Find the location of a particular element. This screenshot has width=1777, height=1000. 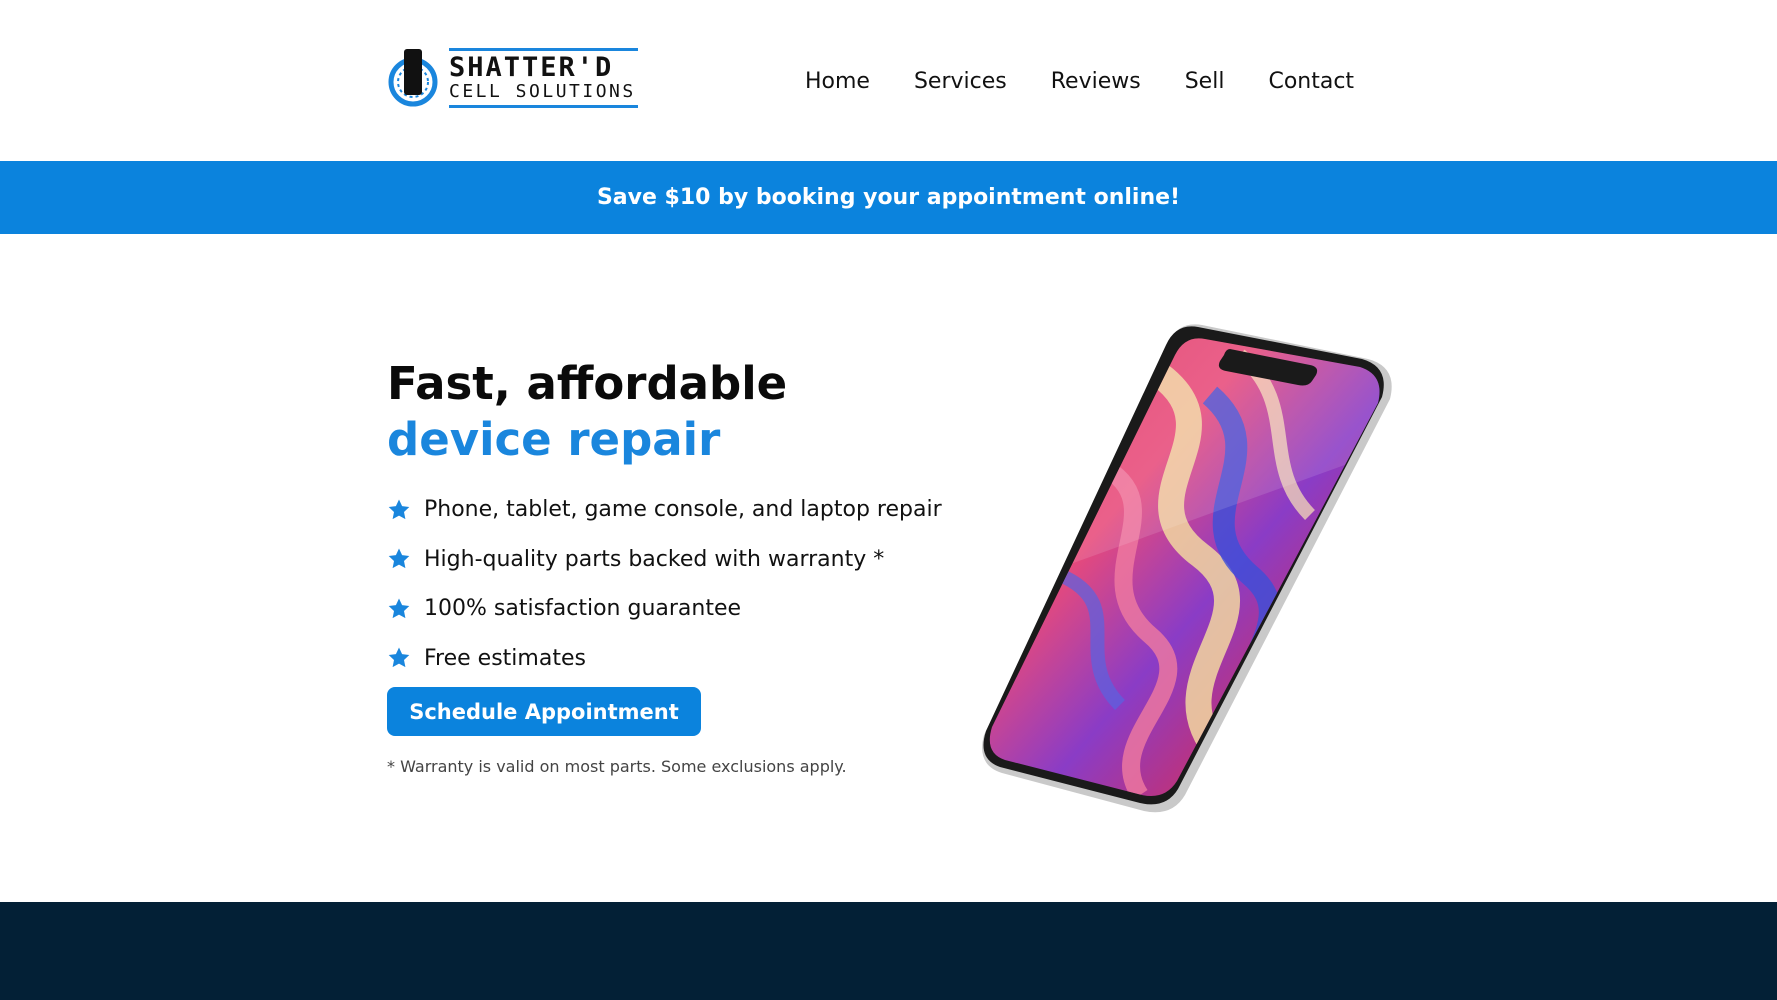

brand-logo: SHATTER'D CELL SOLUTIONS is located at coordinates (542, 77).